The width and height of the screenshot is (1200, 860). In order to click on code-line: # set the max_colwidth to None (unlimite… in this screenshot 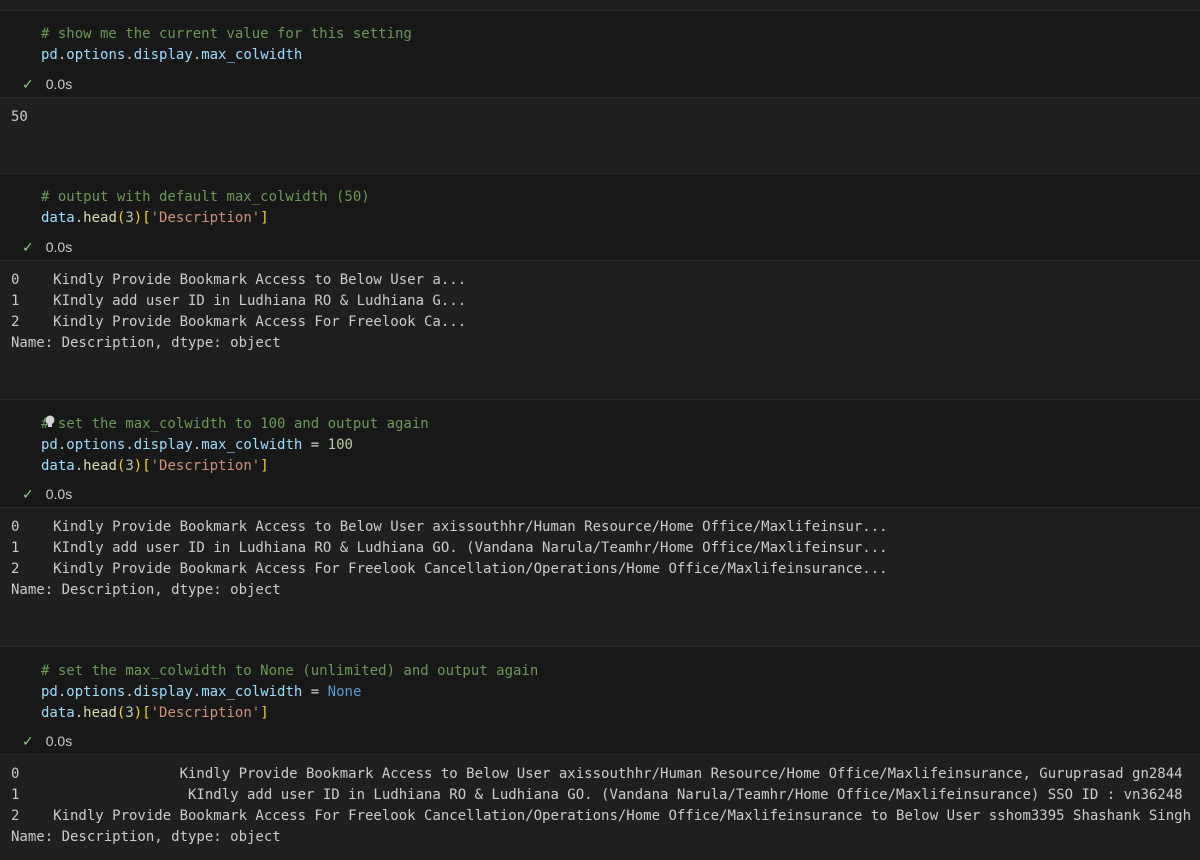, I will do `click(289, 671)`.